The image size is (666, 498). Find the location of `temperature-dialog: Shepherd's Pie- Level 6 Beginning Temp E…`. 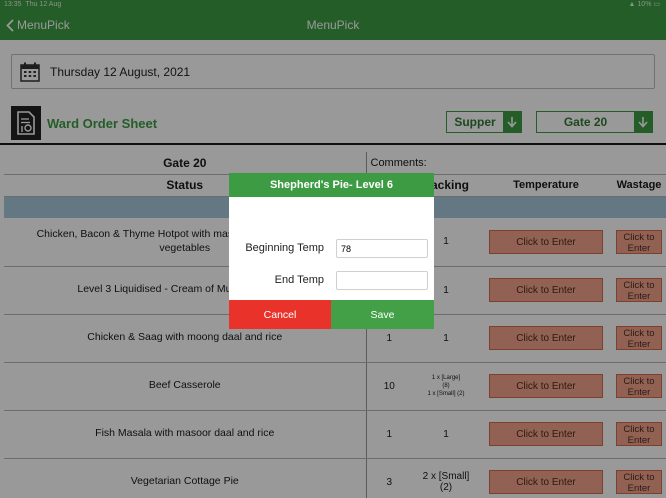

temperature-dialog: Shepherd's Pie- Level 6 Beginning Temp E… is located at coordinates (331, 251).